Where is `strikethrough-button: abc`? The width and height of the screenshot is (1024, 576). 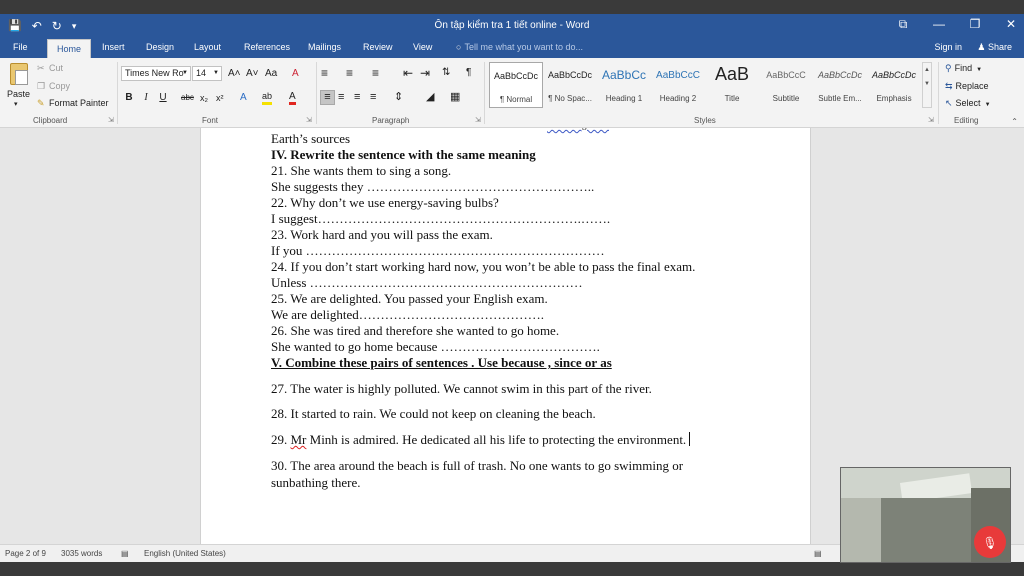
strikethrough-button: abc is located at coordinates (187, 98).